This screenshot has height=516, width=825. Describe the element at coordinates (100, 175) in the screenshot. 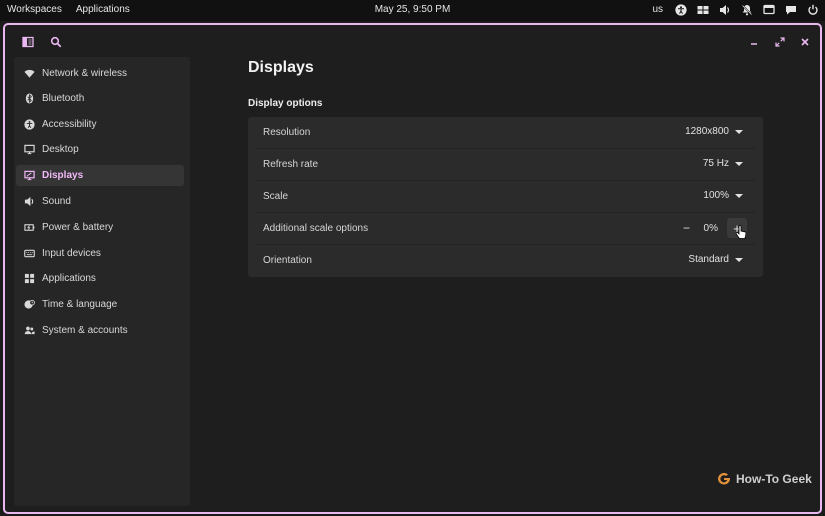

I see `sidebar-item-displays: Displays` at that location.